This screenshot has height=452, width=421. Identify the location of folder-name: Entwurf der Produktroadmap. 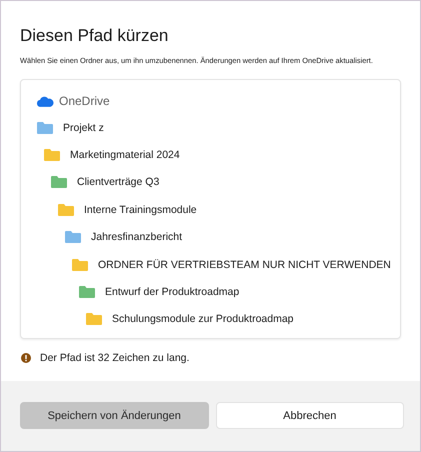
(172, 292).